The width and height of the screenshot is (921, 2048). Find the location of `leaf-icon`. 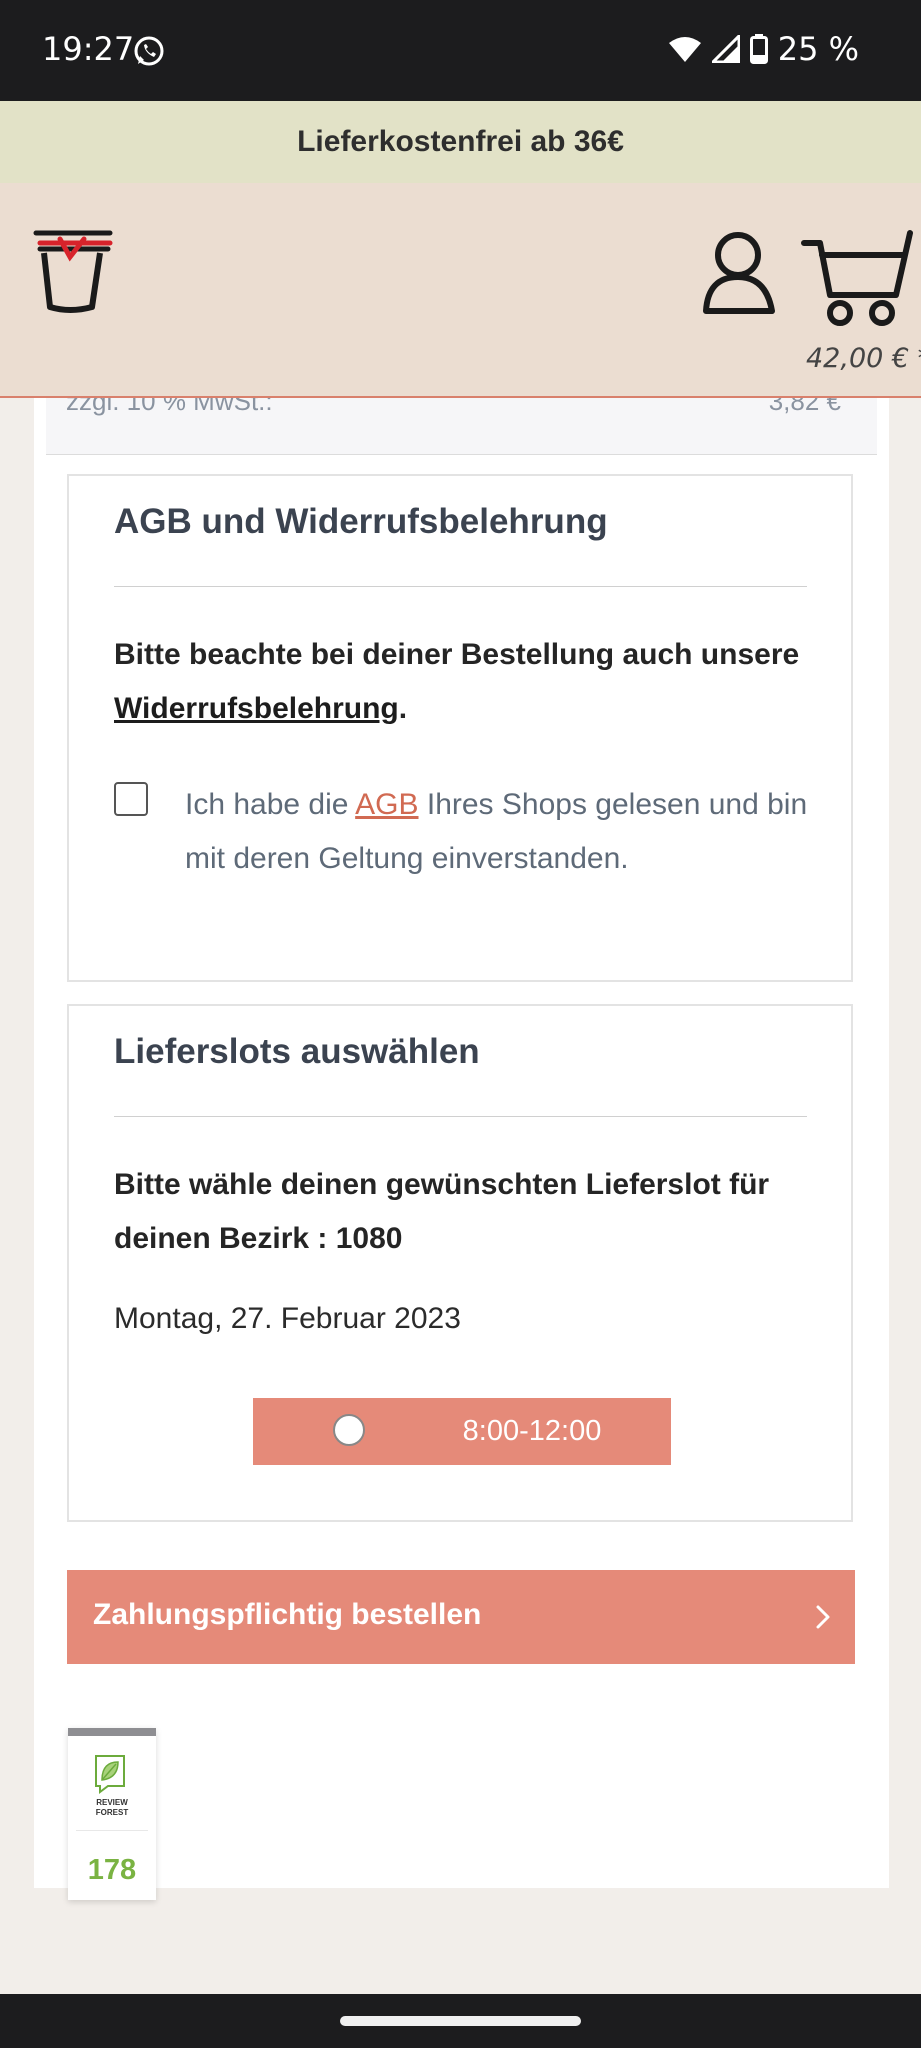

leaf-icon is located at coordinates (110, 1774).